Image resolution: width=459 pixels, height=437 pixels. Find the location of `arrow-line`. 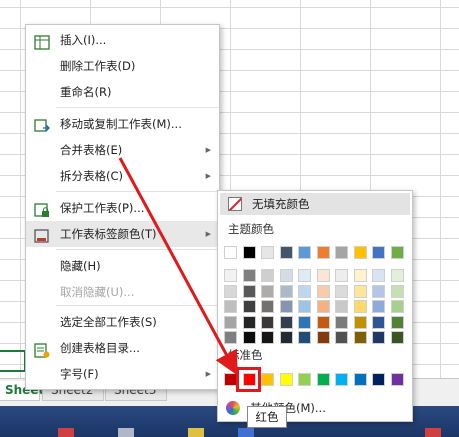

arrow-line is located at coordinates (178, 266).